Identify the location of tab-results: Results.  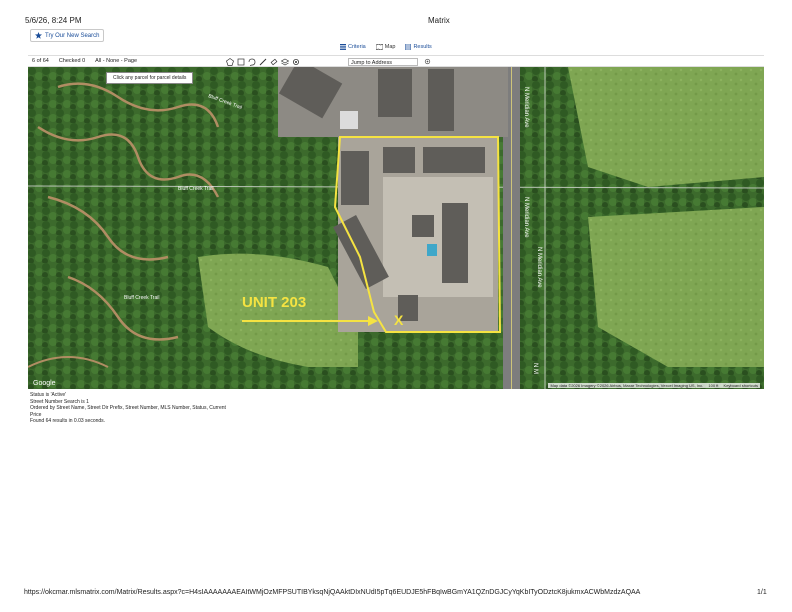
(418, 47).